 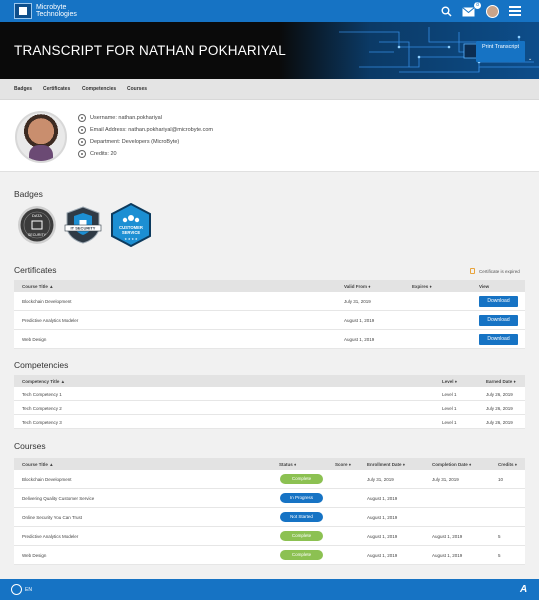 I want to click on mail-icon, so click(x=468, y=12).